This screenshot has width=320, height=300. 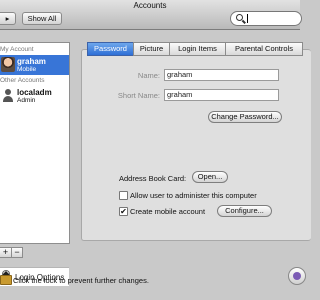 I want to click on account-row-localadm: localadm Admin, so click(x=34, y=96).